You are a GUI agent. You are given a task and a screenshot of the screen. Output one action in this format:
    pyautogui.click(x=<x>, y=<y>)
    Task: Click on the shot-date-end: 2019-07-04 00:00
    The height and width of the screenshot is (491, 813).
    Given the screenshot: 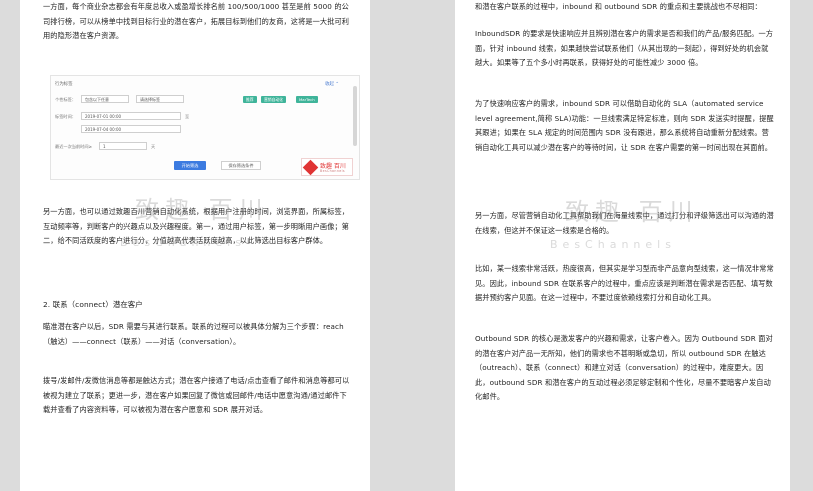 What is the action you would take?
    pyautogui.click(x=131, y=129)
    